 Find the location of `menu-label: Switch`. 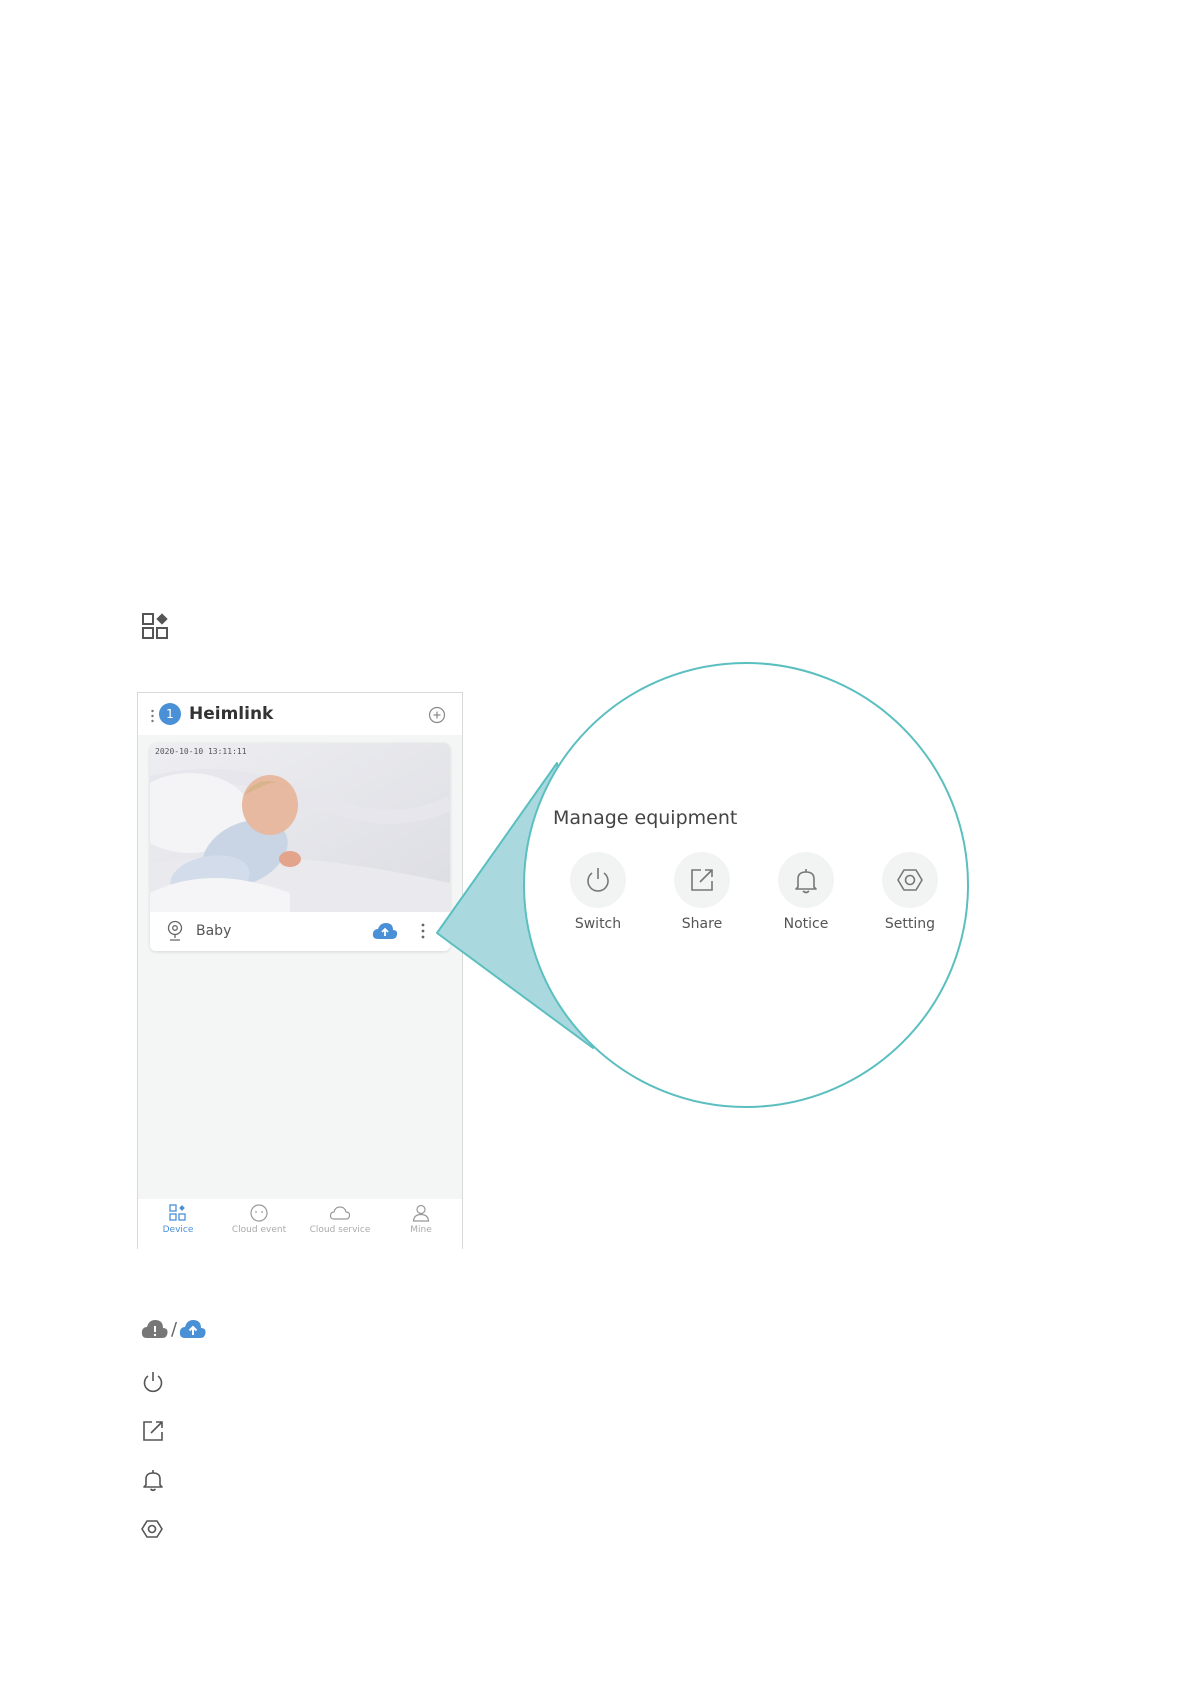

menu-label: Switch is located at coordinates (598, 924).